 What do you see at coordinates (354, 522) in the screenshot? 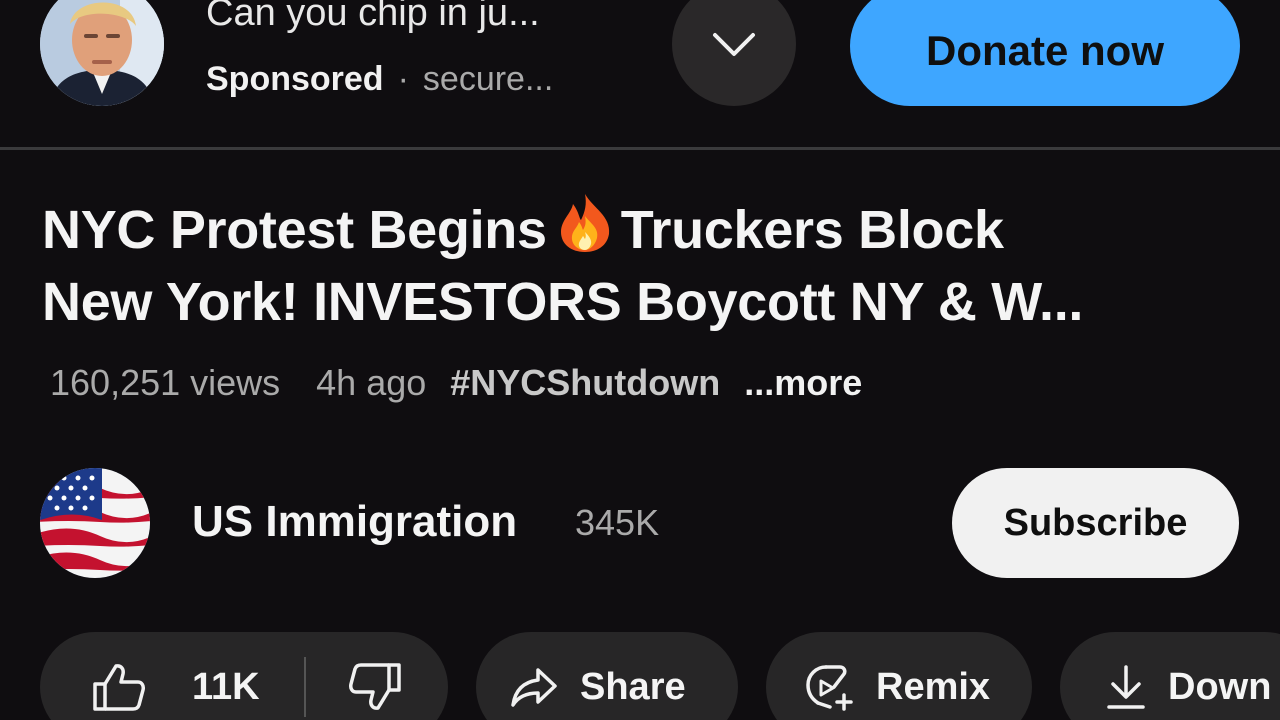
I see `channel-name: US Immigration` at bounding box center [354, 522].